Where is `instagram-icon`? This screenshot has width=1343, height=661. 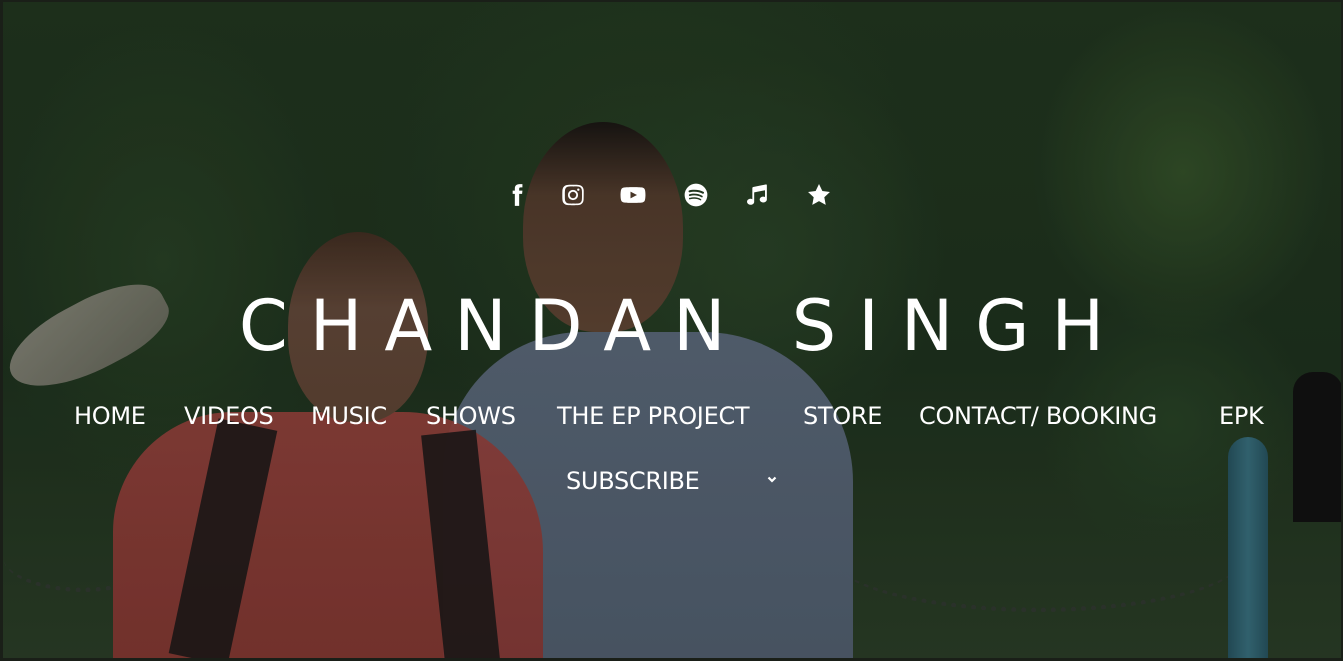
instagram-icon is located at coordinates (573, 195).